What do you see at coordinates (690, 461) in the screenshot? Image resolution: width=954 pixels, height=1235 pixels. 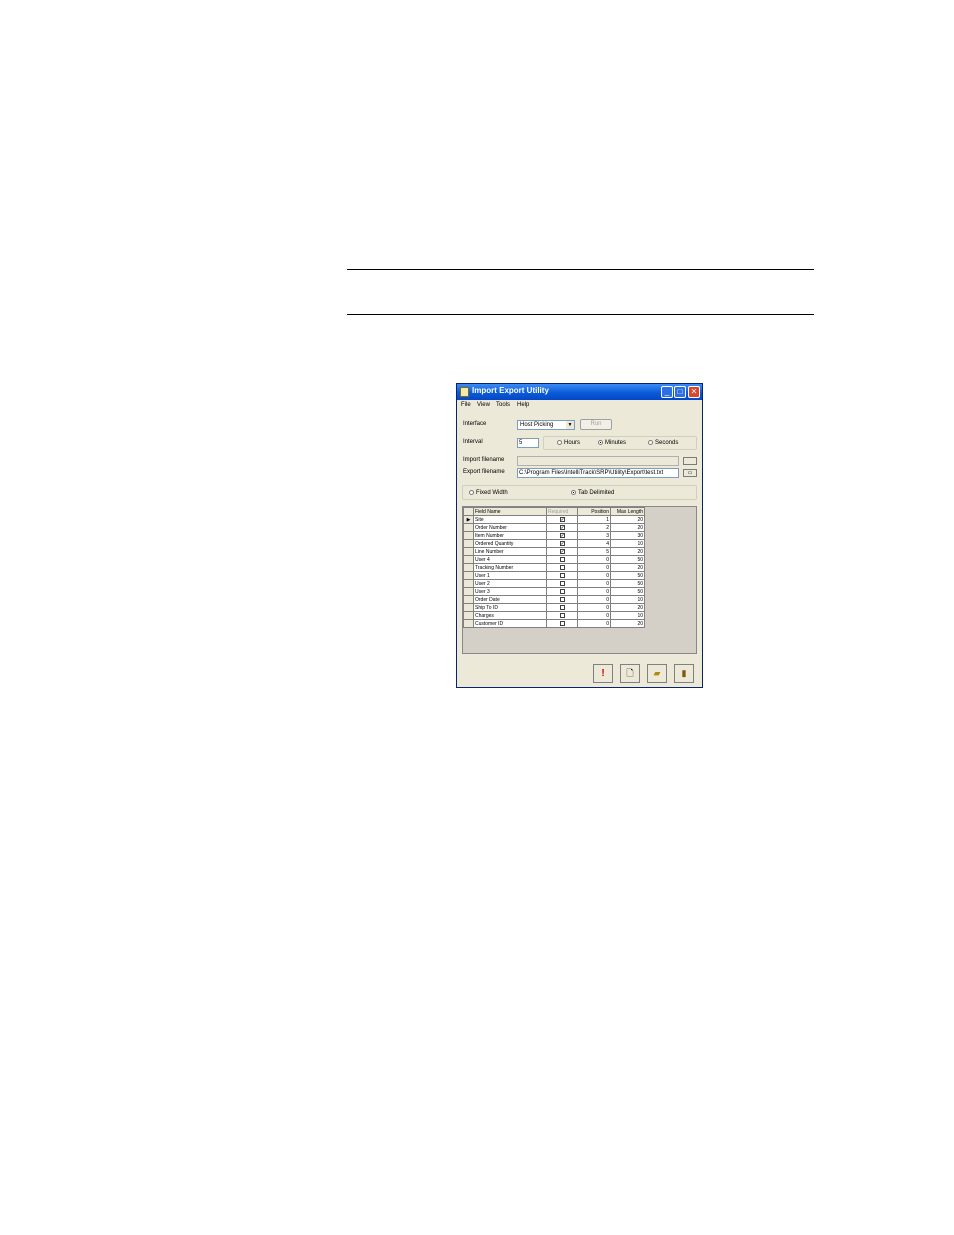 I see `import-browse-button` at bounding box center [690, 461].